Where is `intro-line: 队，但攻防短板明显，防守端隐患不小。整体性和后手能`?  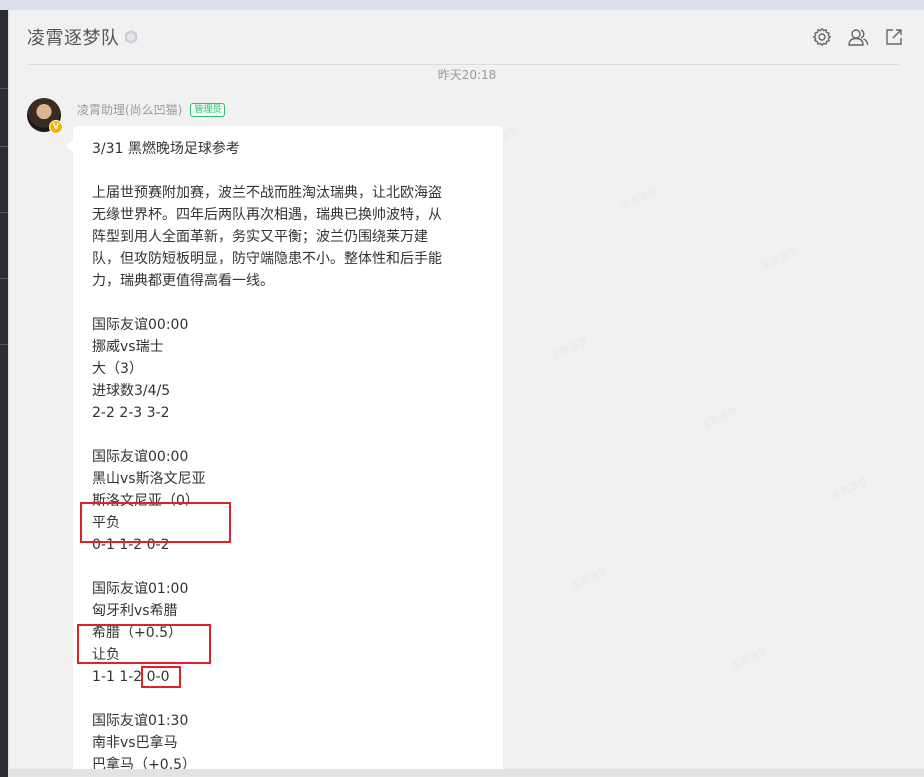 intro-line: 队，但攻防短板明显，防守端隐患不小。整体性和后手能 is located at coordinates (267, 259).